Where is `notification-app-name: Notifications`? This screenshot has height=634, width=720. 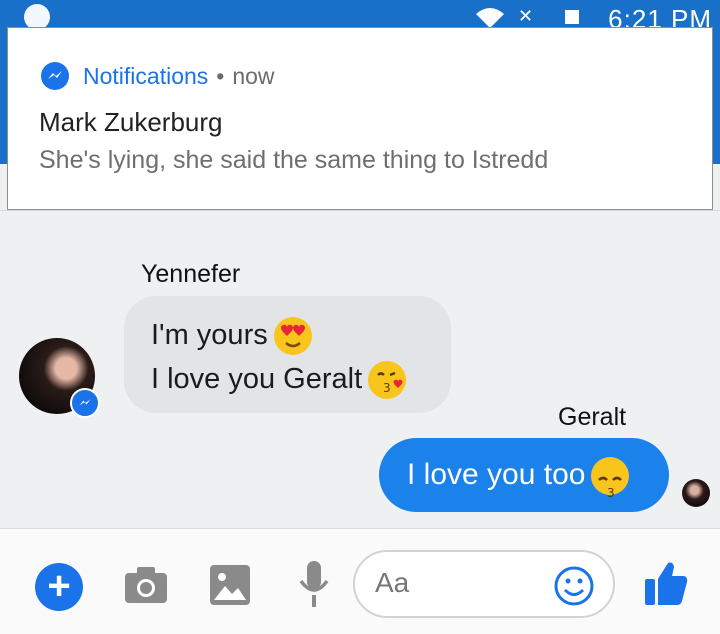
notification-app-name: Notifications is located at coordinates (146, 75).